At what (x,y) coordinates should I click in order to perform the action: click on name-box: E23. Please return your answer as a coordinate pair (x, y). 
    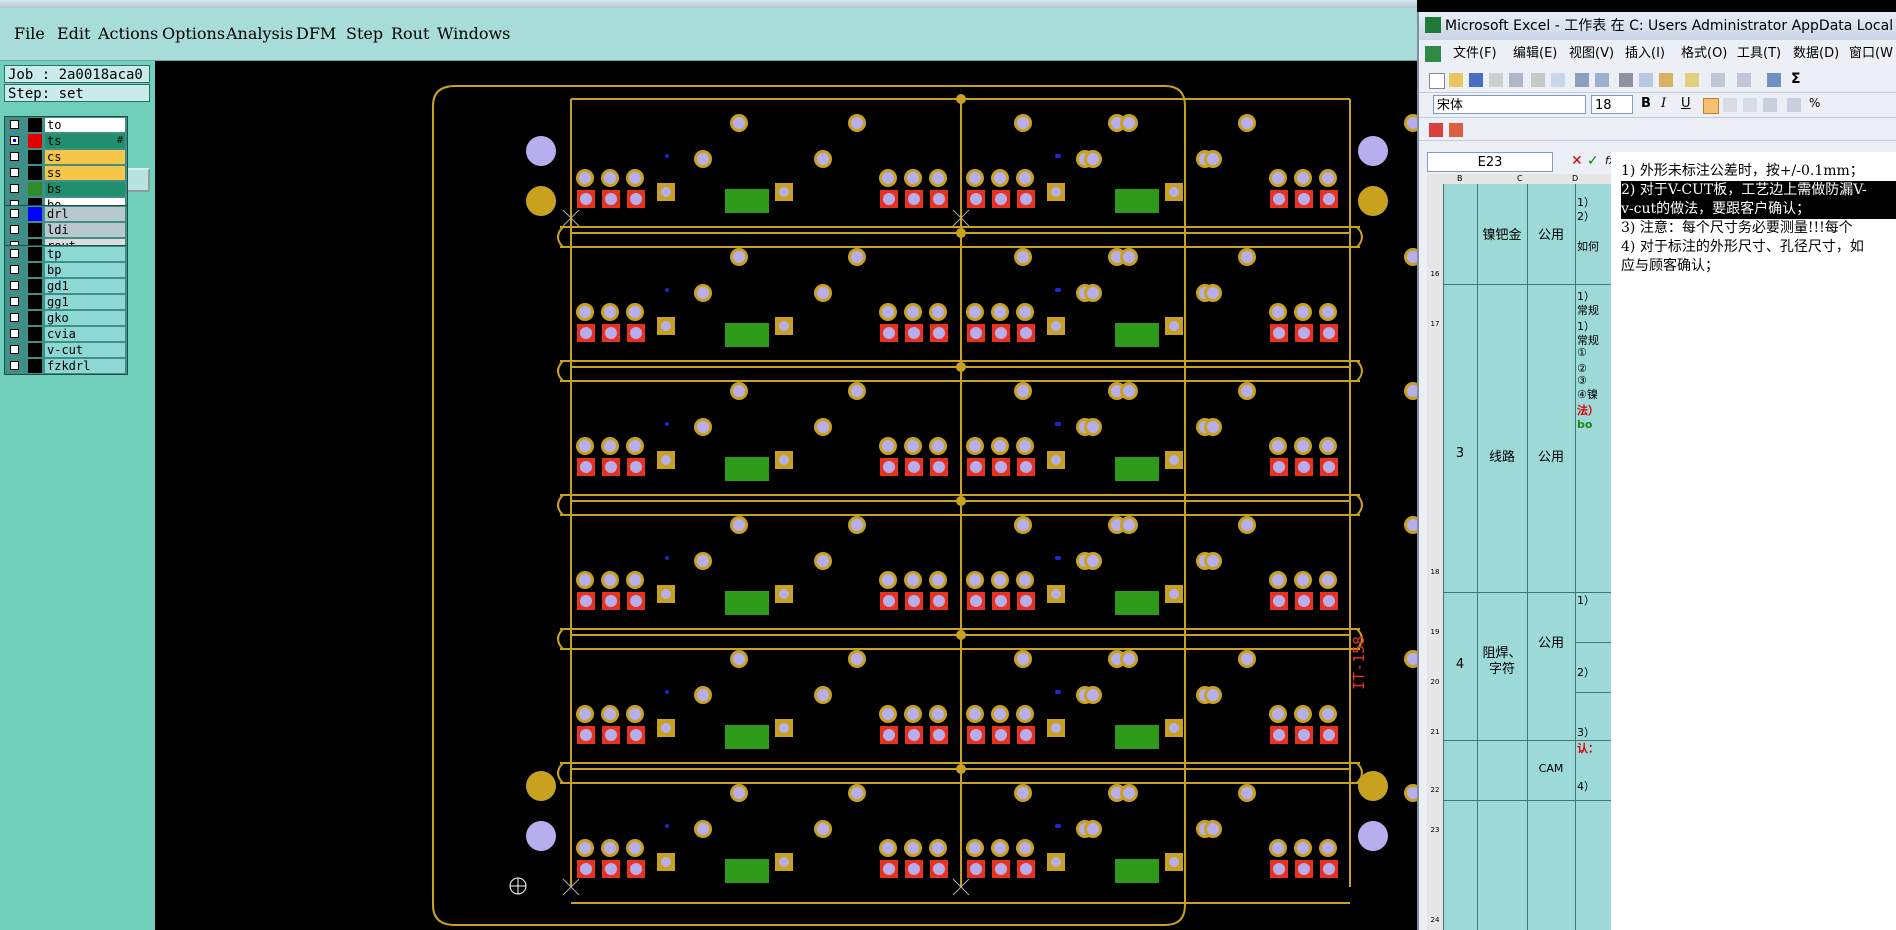
    Looking at the image, I should click on (1490, 162).